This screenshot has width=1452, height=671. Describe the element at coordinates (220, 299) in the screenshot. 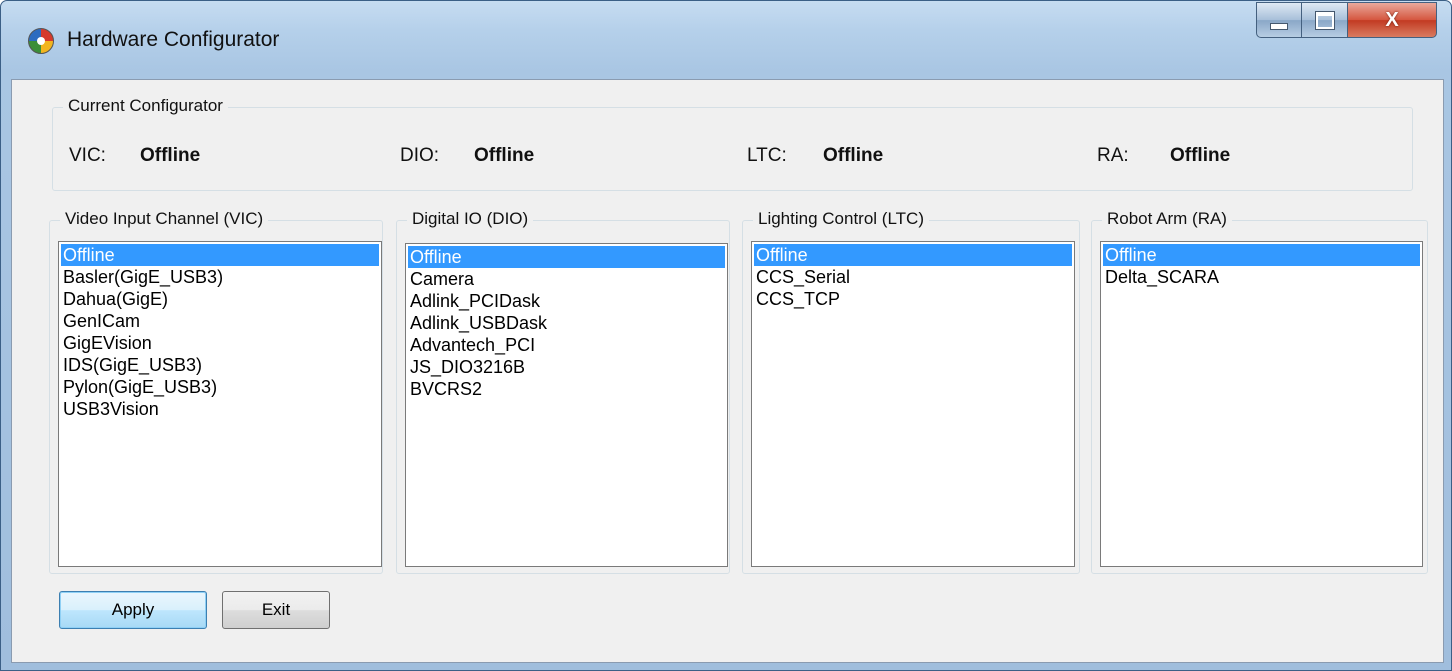

I see `list-item: Dahua(GigE)` at that location.